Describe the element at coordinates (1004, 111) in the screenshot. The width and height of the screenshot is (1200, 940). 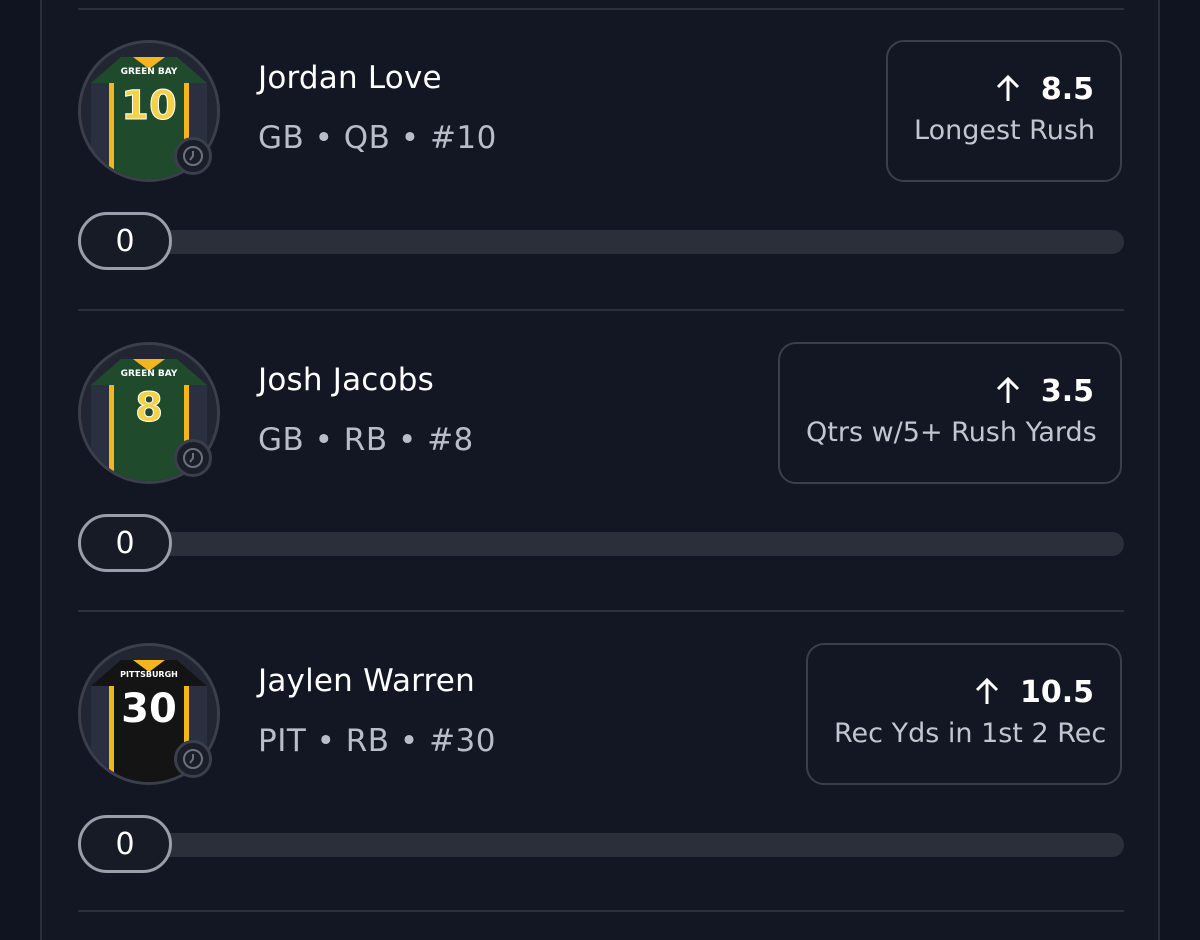
I see `prop-card: 8.5 Longest Rush` at that location.